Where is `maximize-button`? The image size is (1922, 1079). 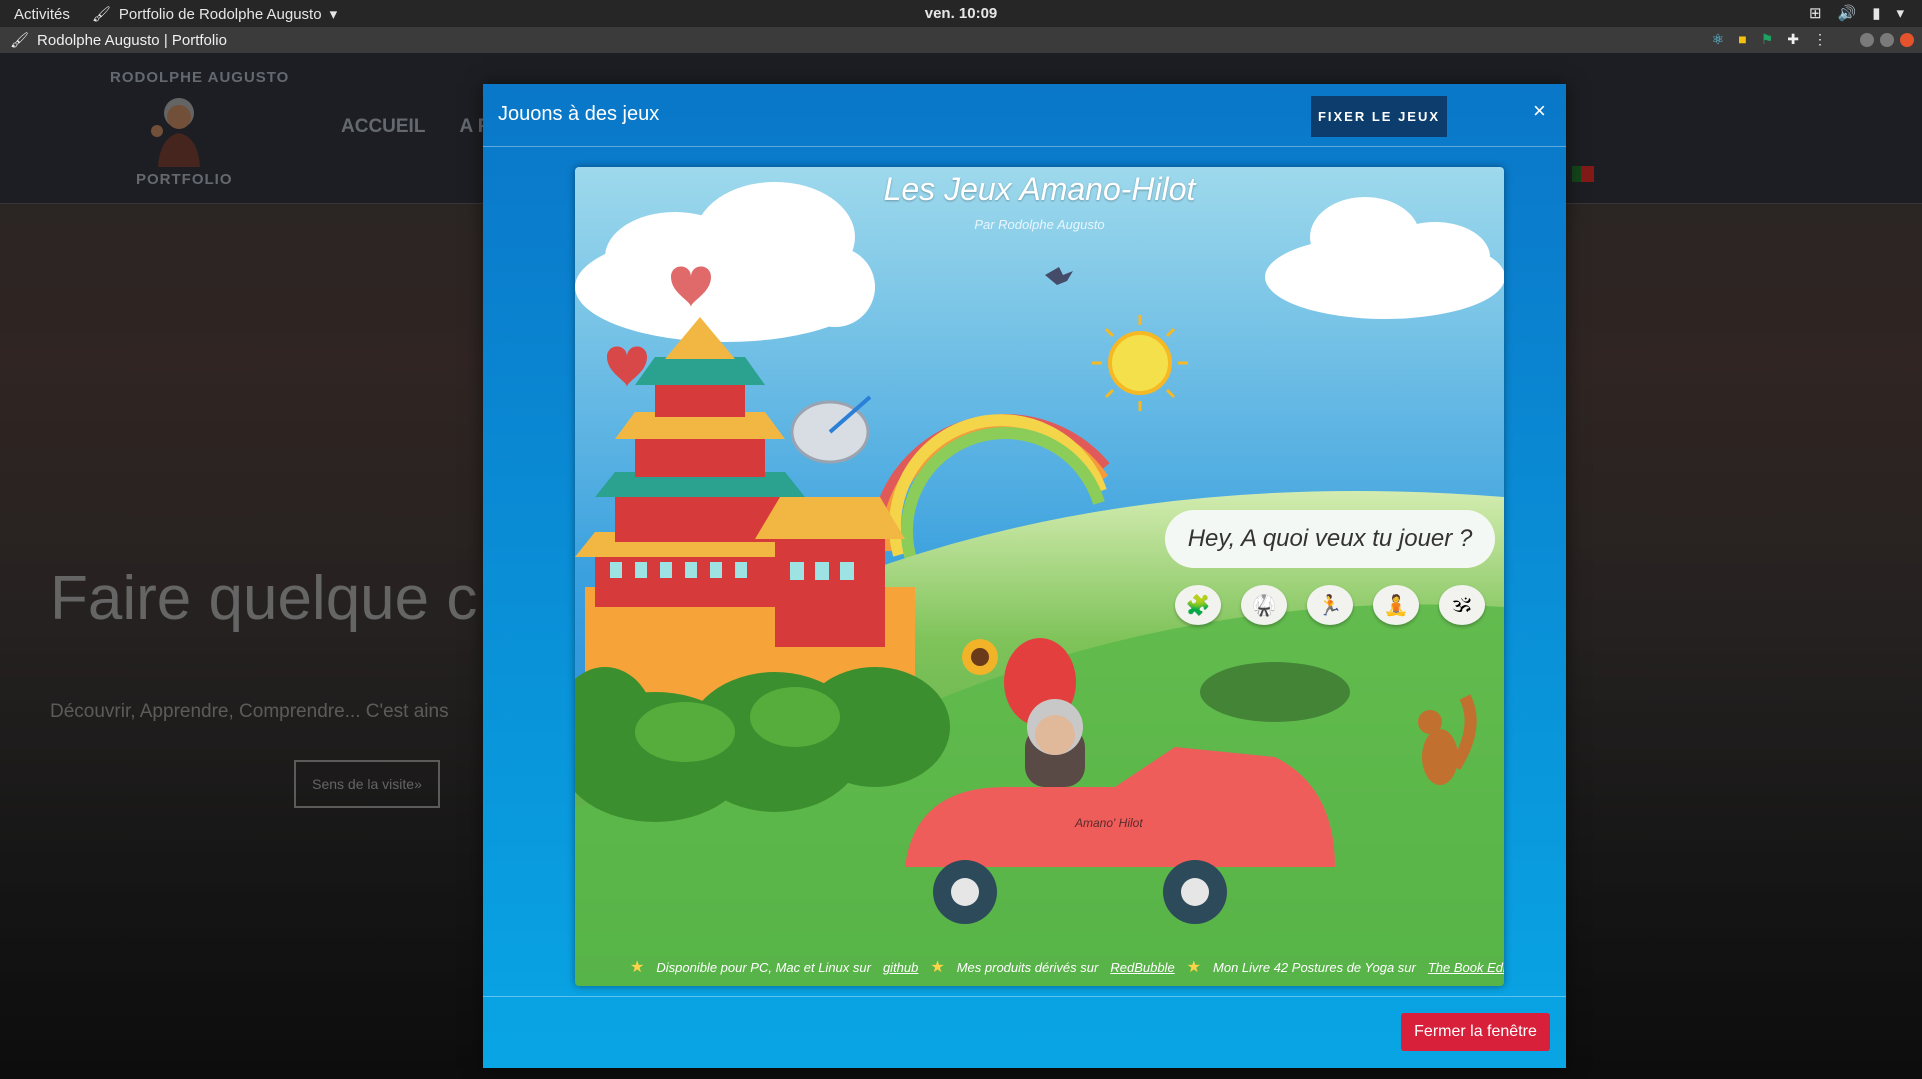
maximize-button is located at coordinates (1887, 40).